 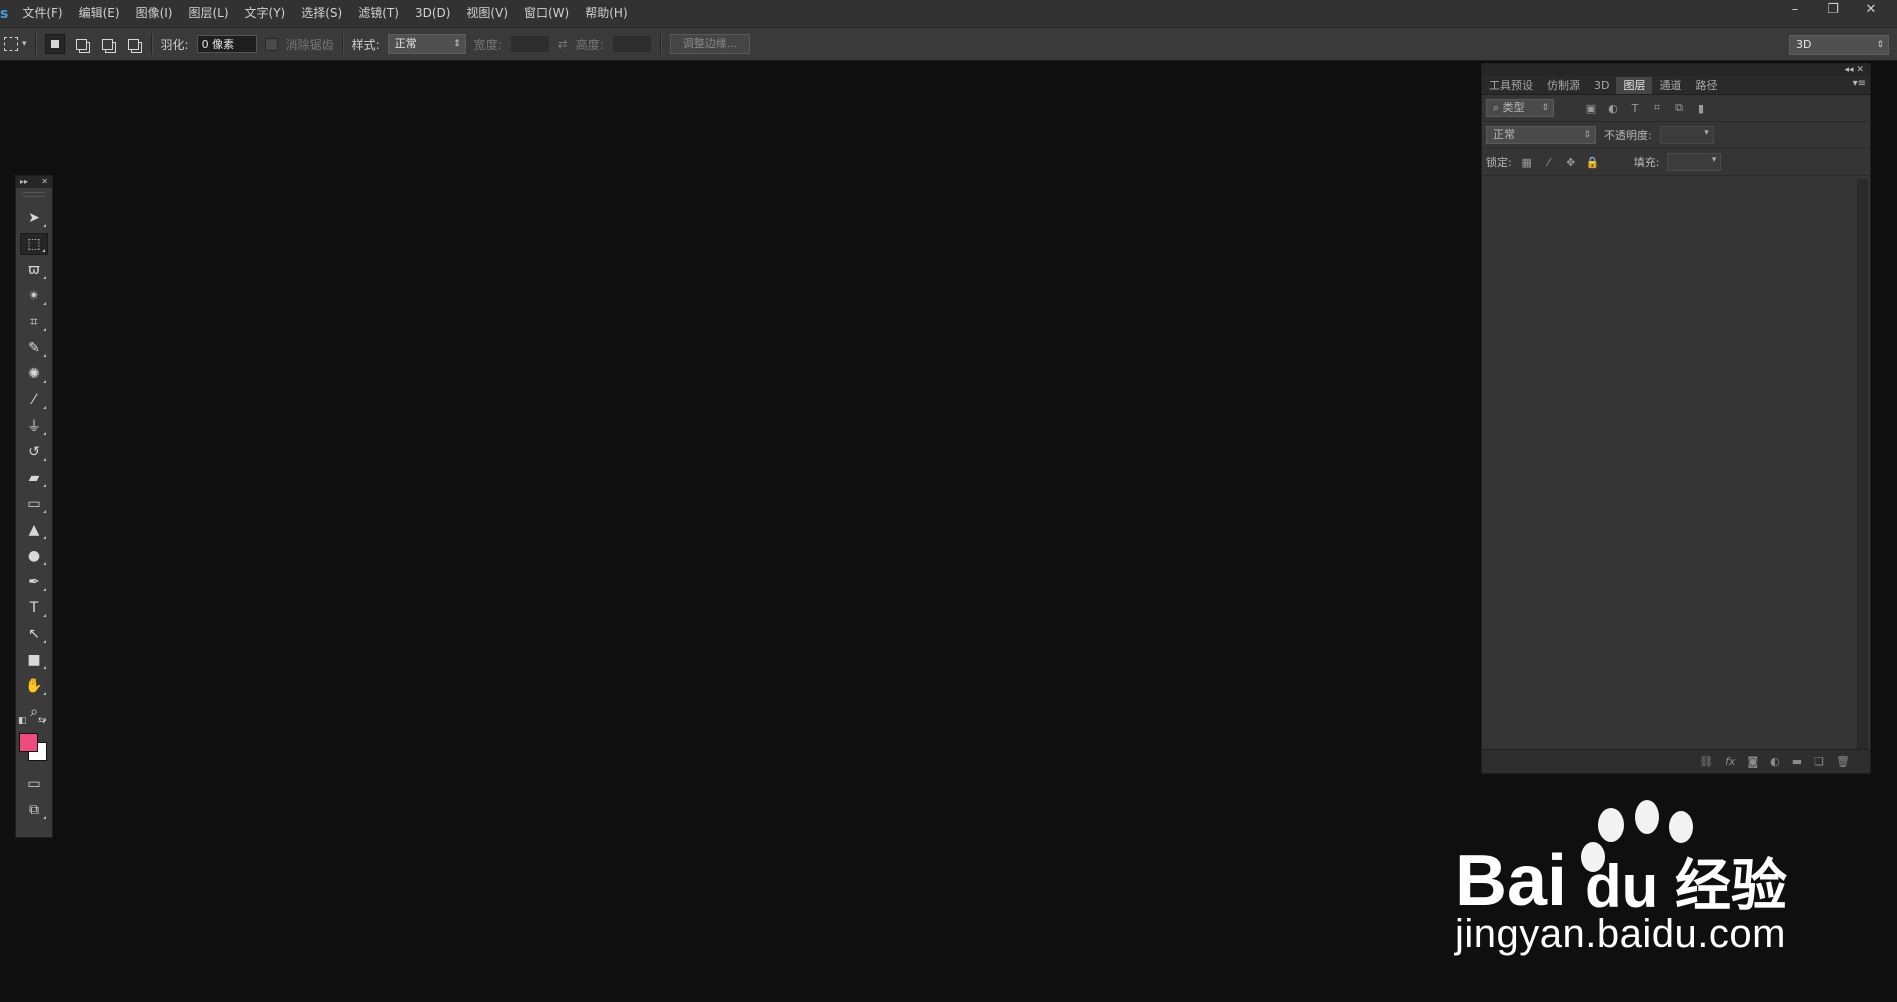 I want to click on tab-layers: 图层, so click(x=1634, y=85).